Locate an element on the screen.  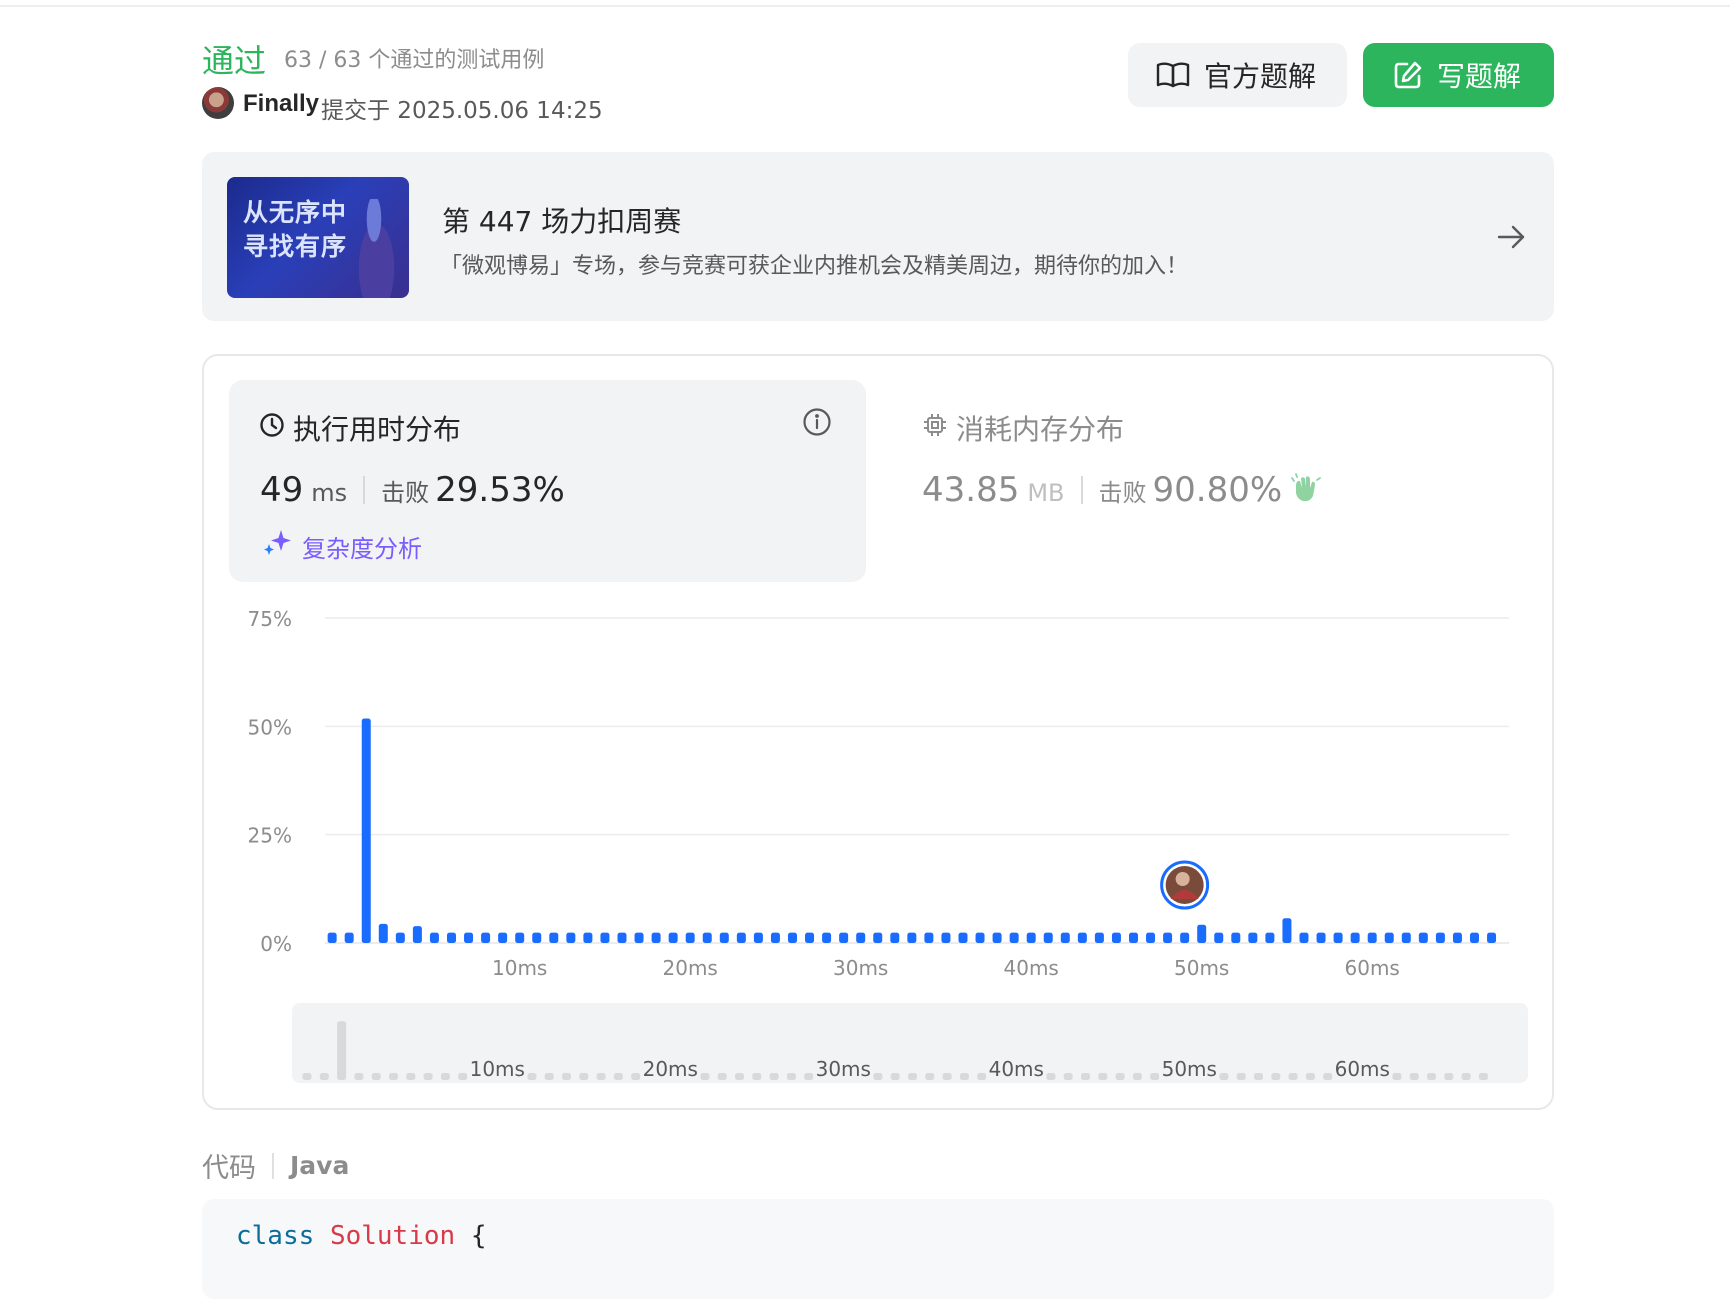
contest-title: 第 447 场力扣周赛 is located at coordinates (562, 221).